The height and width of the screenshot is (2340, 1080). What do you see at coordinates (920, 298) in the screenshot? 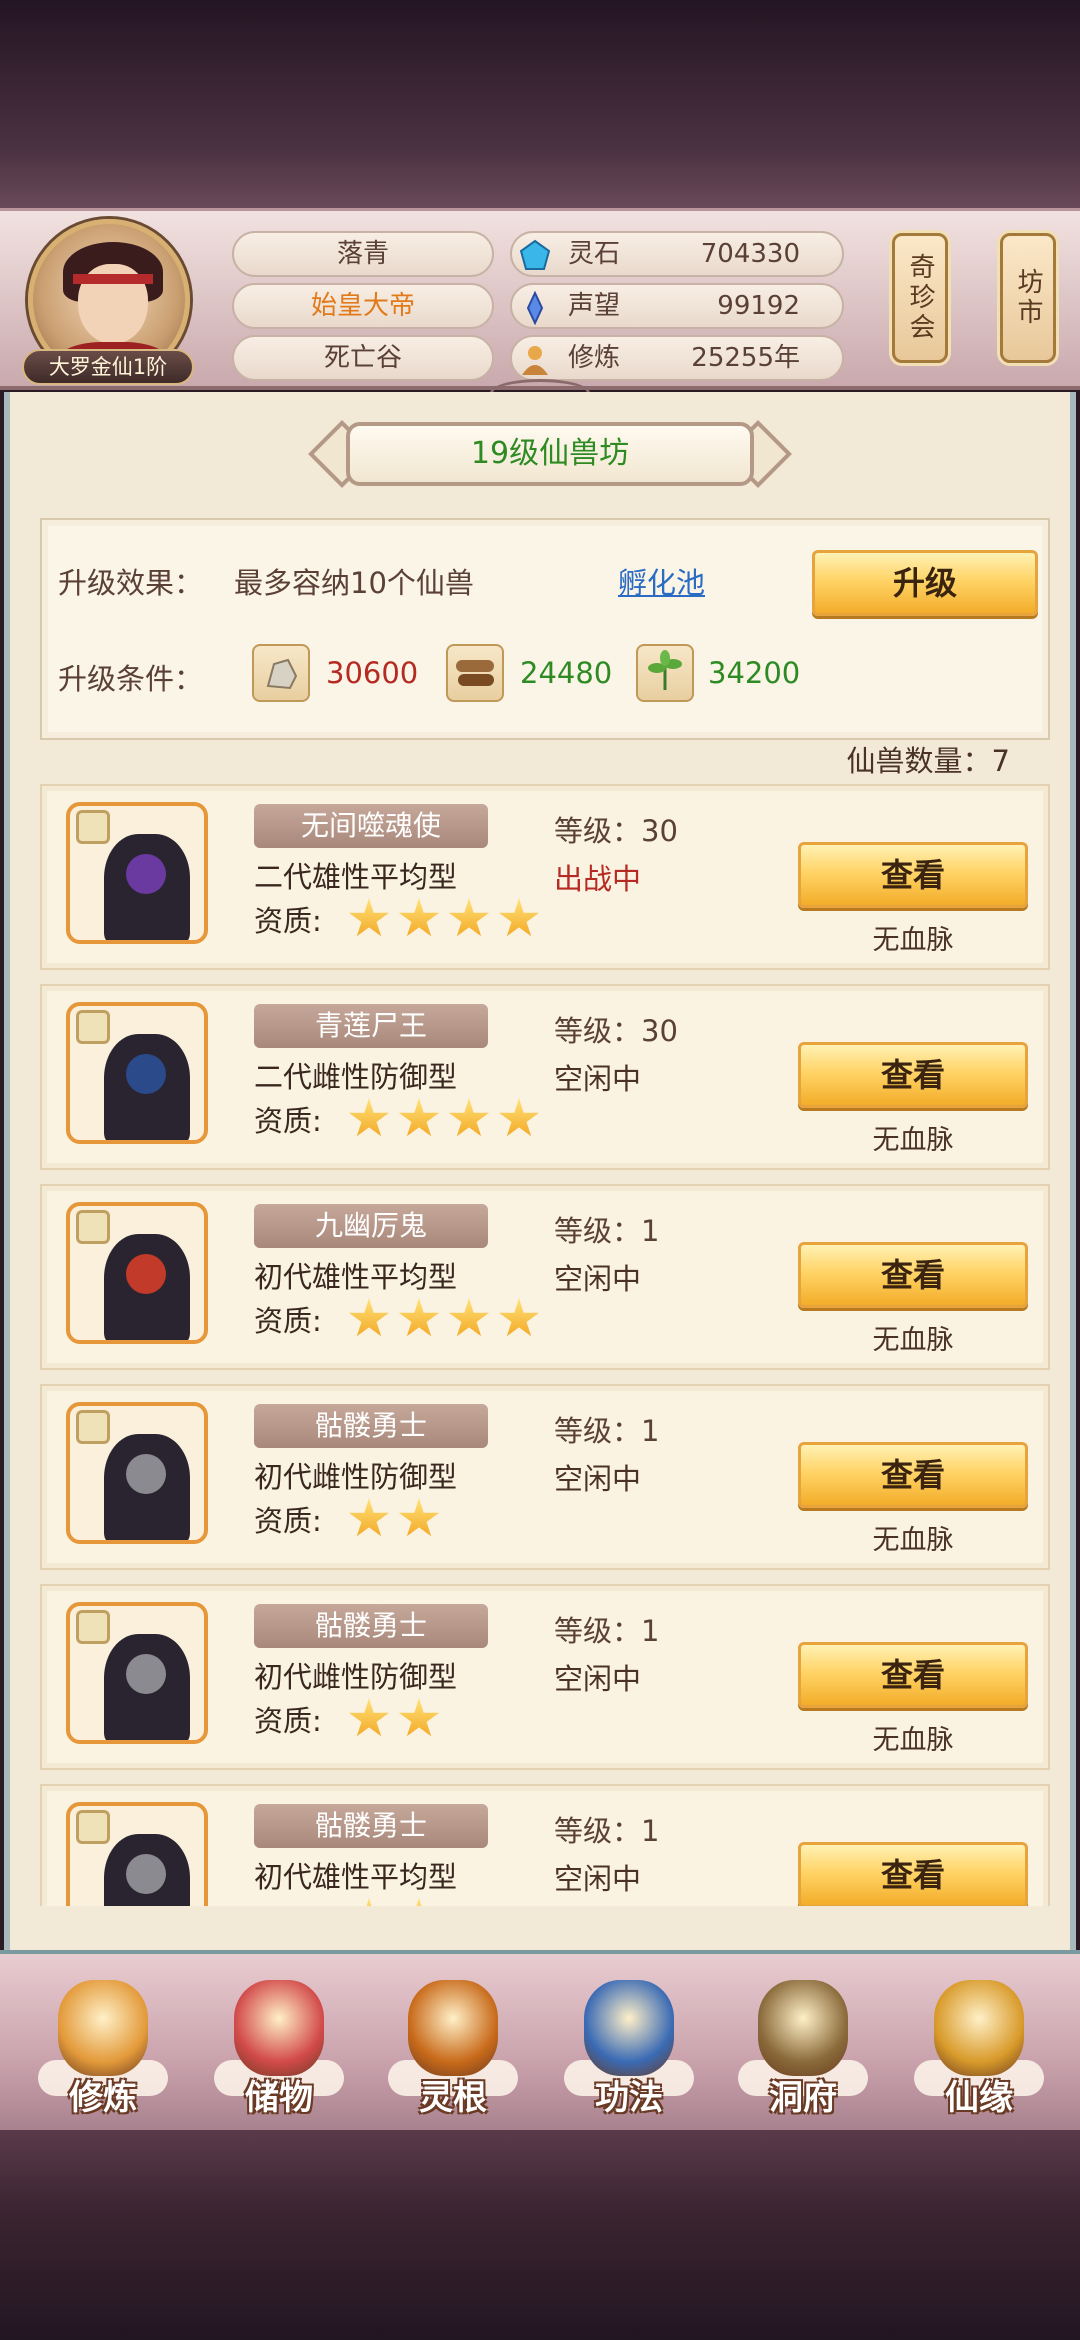
I see `treasure-fair-button: 奇珍会` at bounding box center [920, 298].